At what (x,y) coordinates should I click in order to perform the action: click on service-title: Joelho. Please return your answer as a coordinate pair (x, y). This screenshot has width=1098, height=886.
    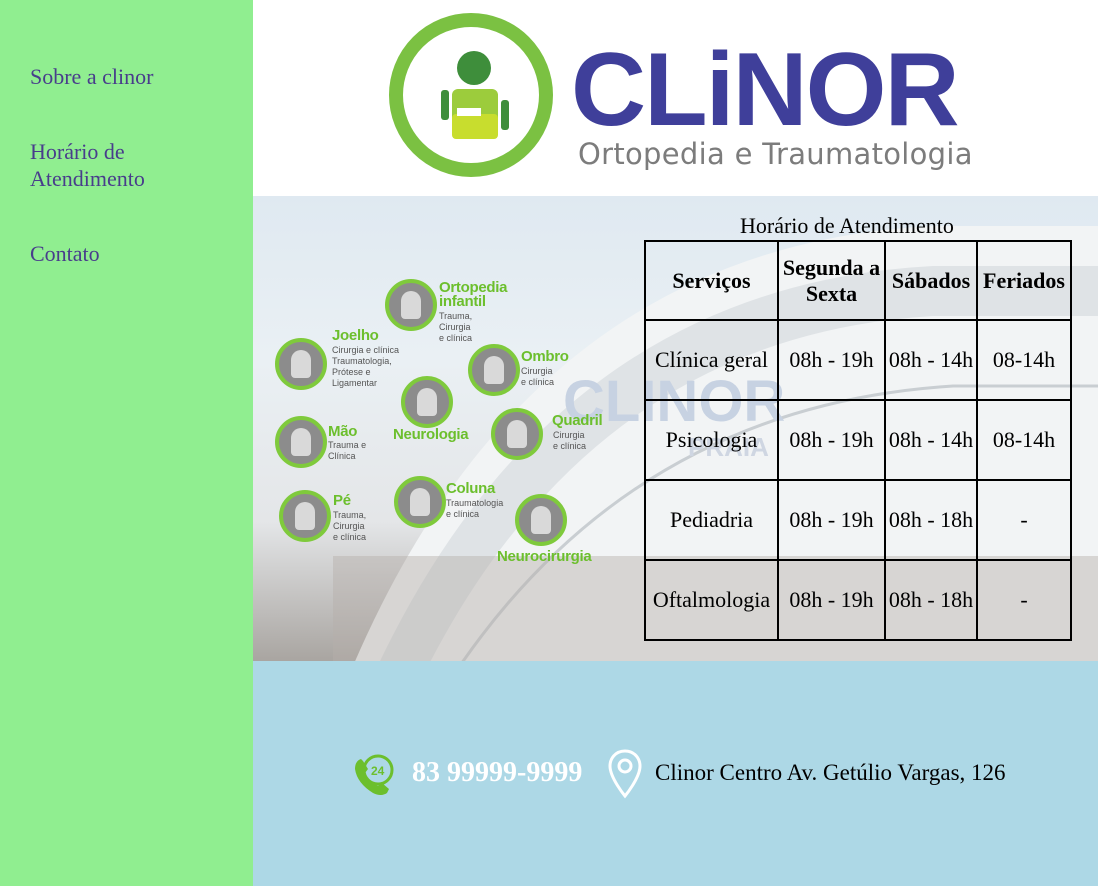
    Looking at the image, I should click on (355, 335).